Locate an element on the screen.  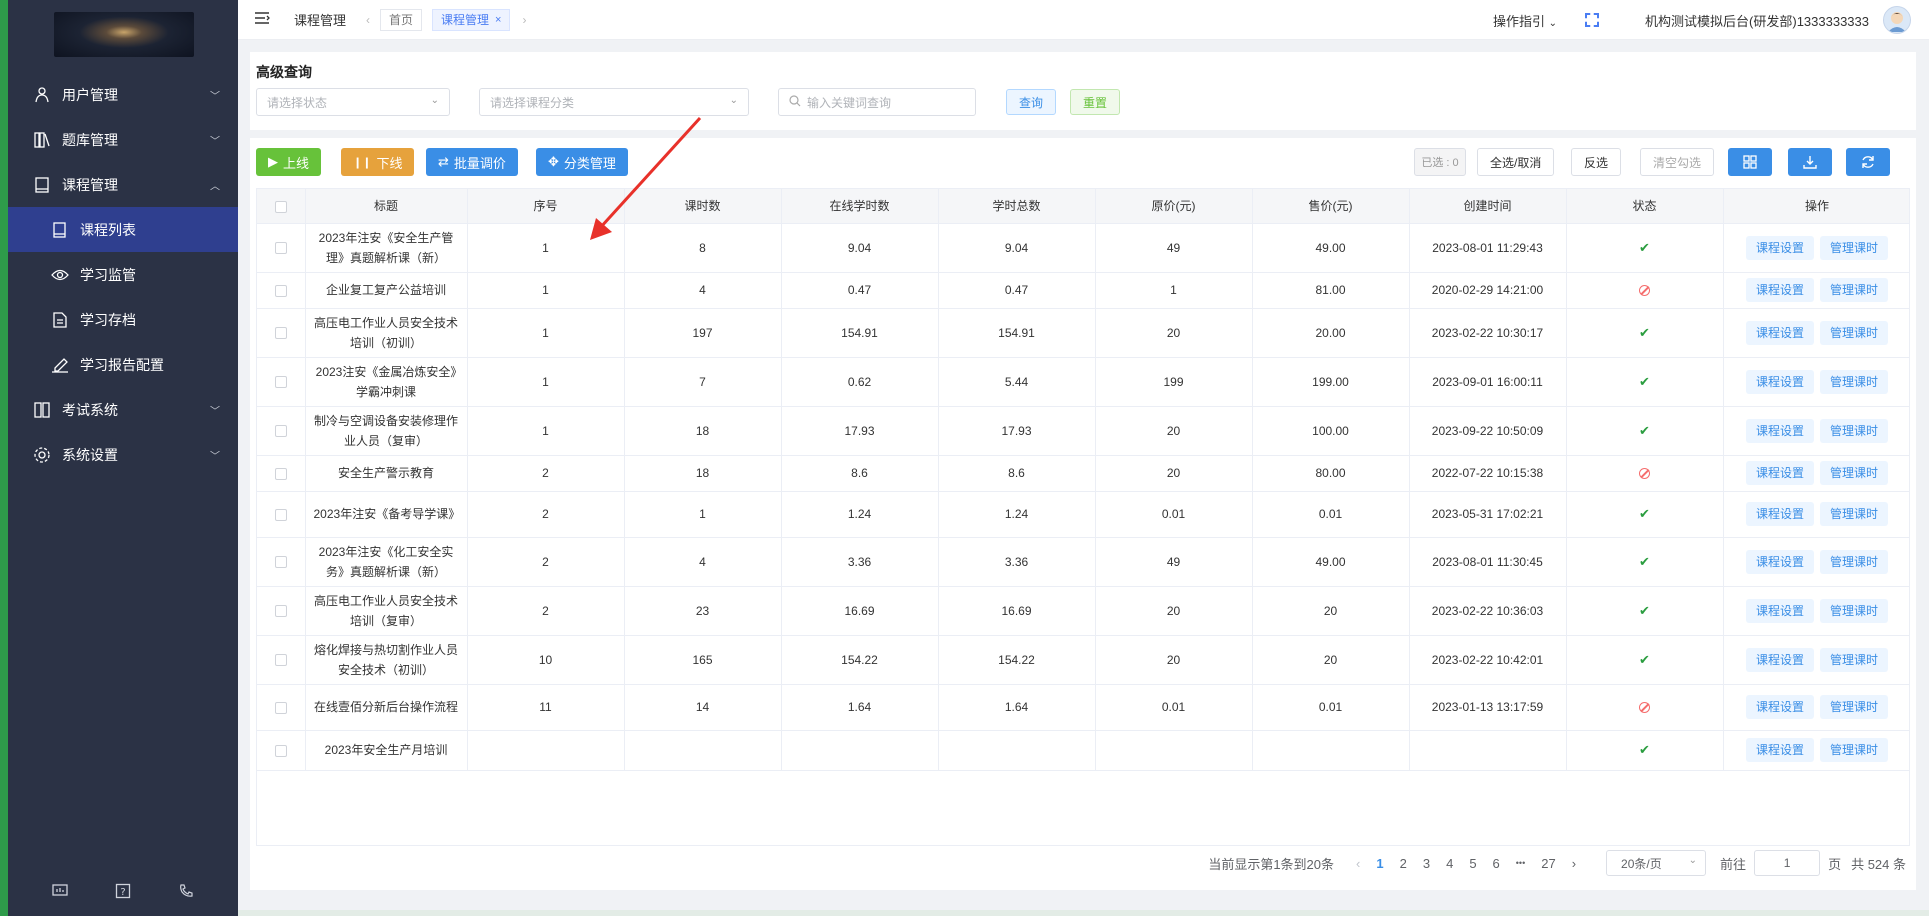
clear-selection-button: 清空勾选 is located at coordinates (1677, 162).